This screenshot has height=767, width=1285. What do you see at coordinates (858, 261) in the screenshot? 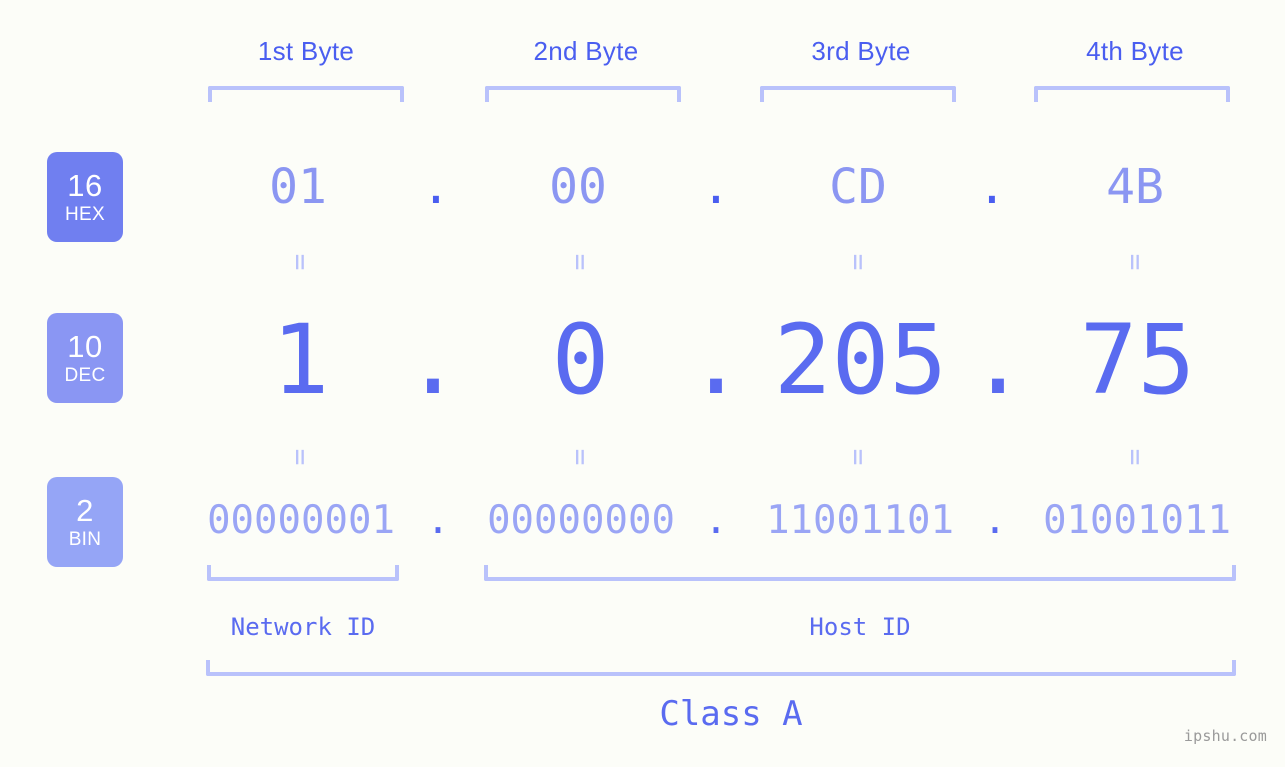
I see `equals-icon-hex-dec-3: =` at bounding box center [858, 261].